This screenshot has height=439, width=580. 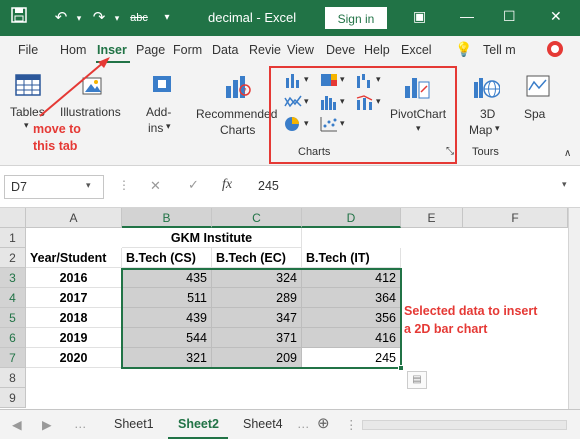 What do you see at coordinates (257, 258) in the screenshot?
I see `header-cell-ec: B.Tech (EC)` at bounding box center [257, 258].